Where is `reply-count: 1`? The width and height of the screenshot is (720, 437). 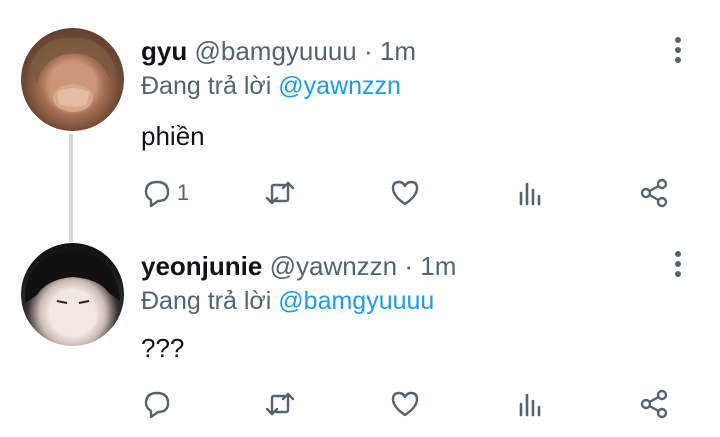 reply-count: 1 is located at coordinates (183, 192).